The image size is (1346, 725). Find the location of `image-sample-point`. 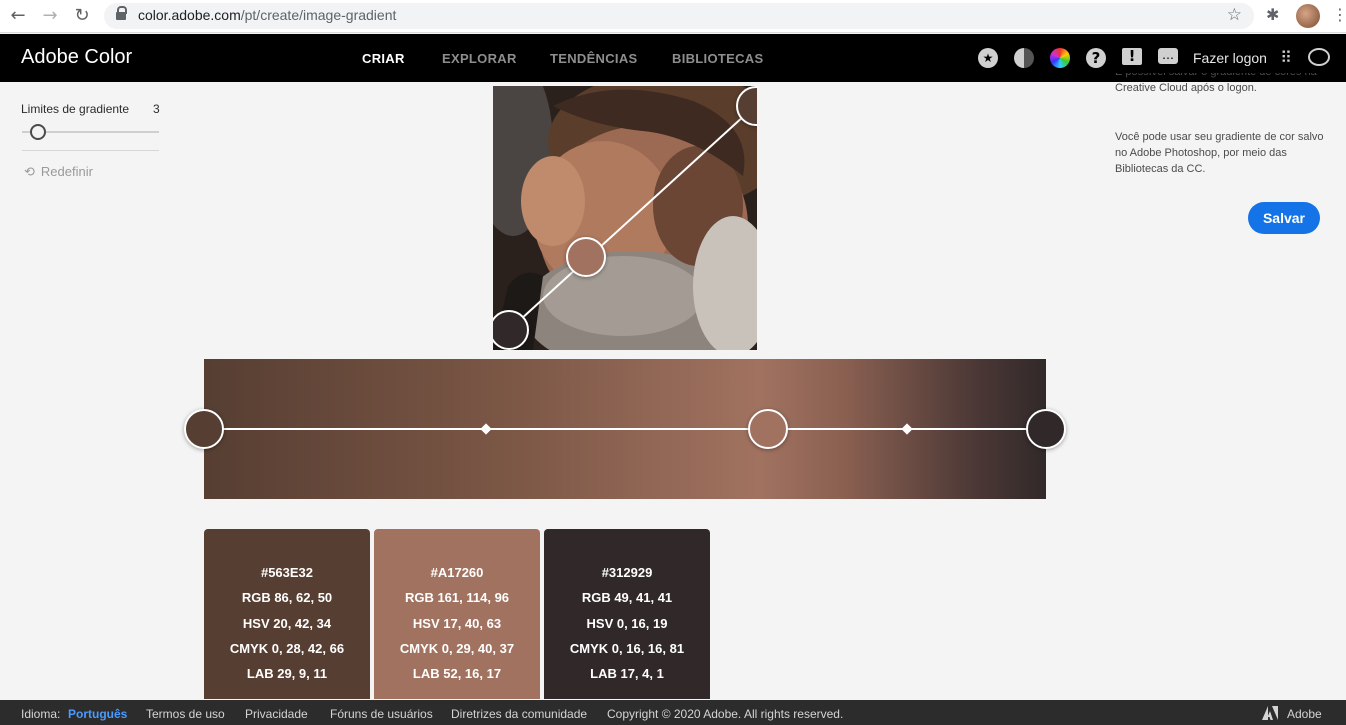

image-sample-point is located at coordinates (586, 257).